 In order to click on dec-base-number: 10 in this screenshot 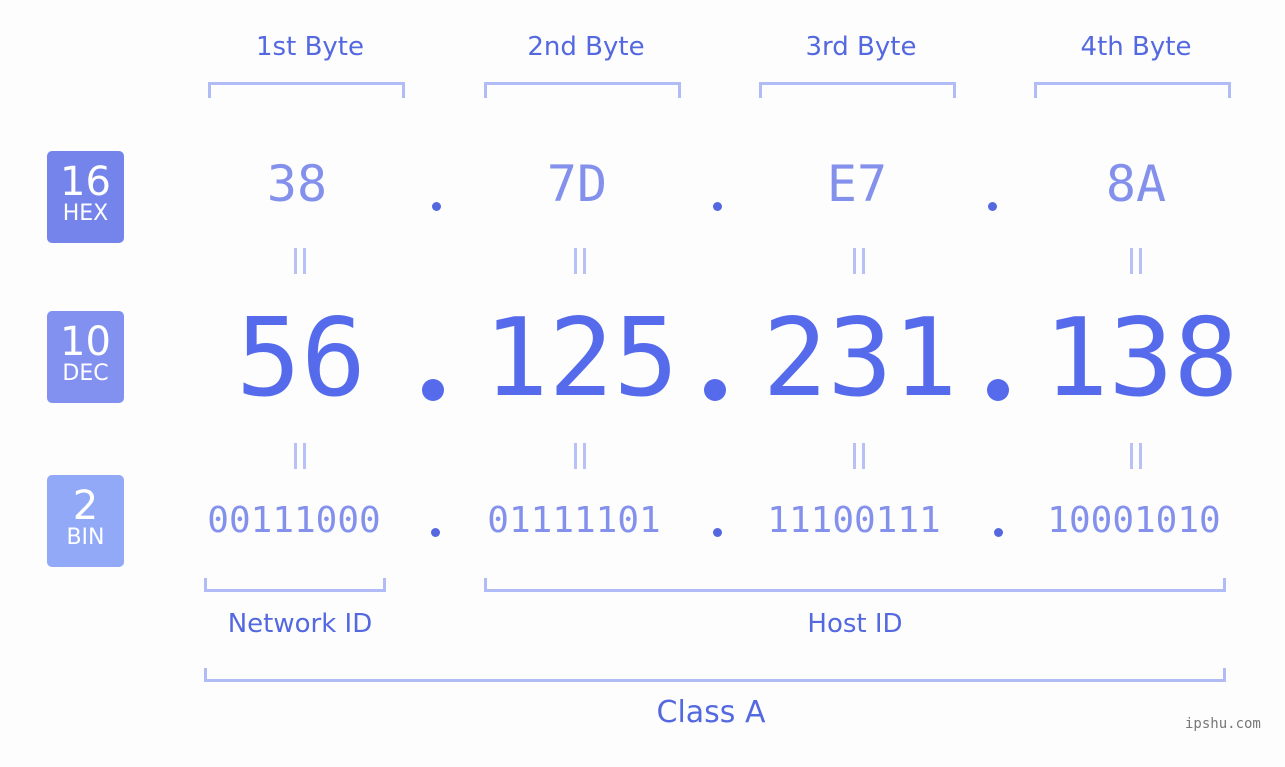, I will do `click(85, 342)`.